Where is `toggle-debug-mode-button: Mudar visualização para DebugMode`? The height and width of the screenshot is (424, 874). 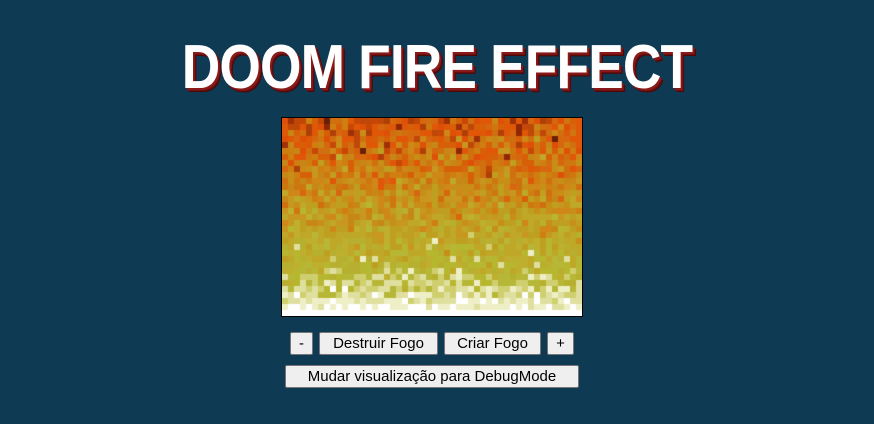
toggle-debug-mode-button: Mudar visualização para DebugMode is located at coordinates (432, 376).